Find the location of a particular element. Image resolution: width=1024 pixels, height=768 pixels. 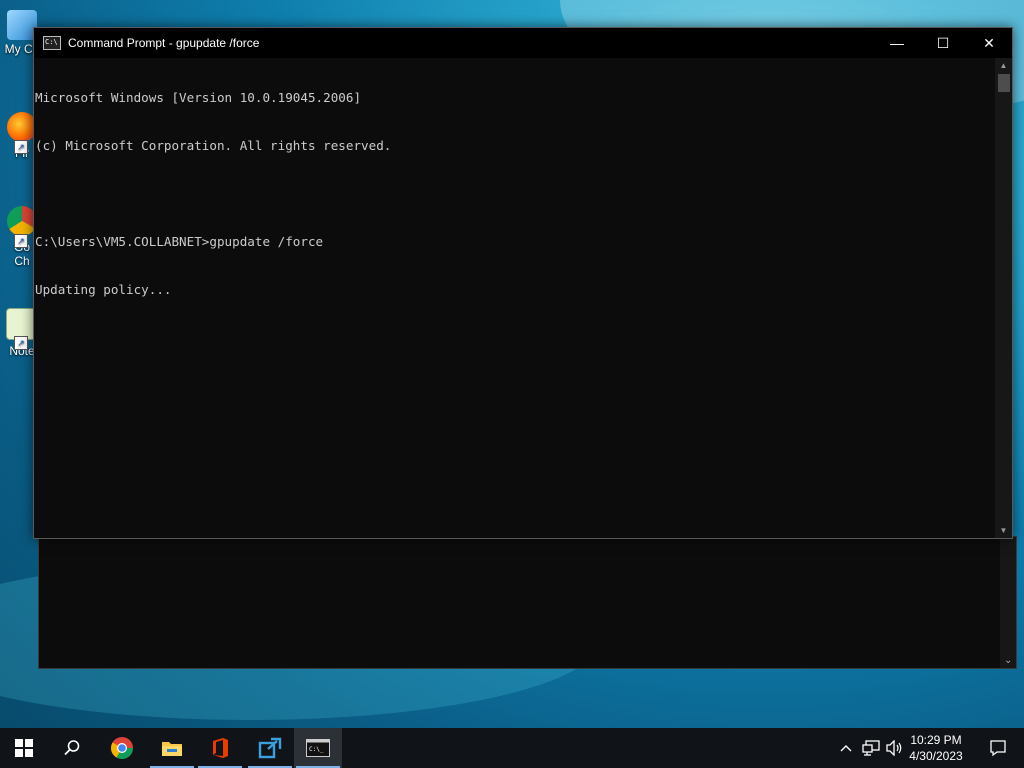

maximize-icon: ☐ is located at coordinates (943, 42).